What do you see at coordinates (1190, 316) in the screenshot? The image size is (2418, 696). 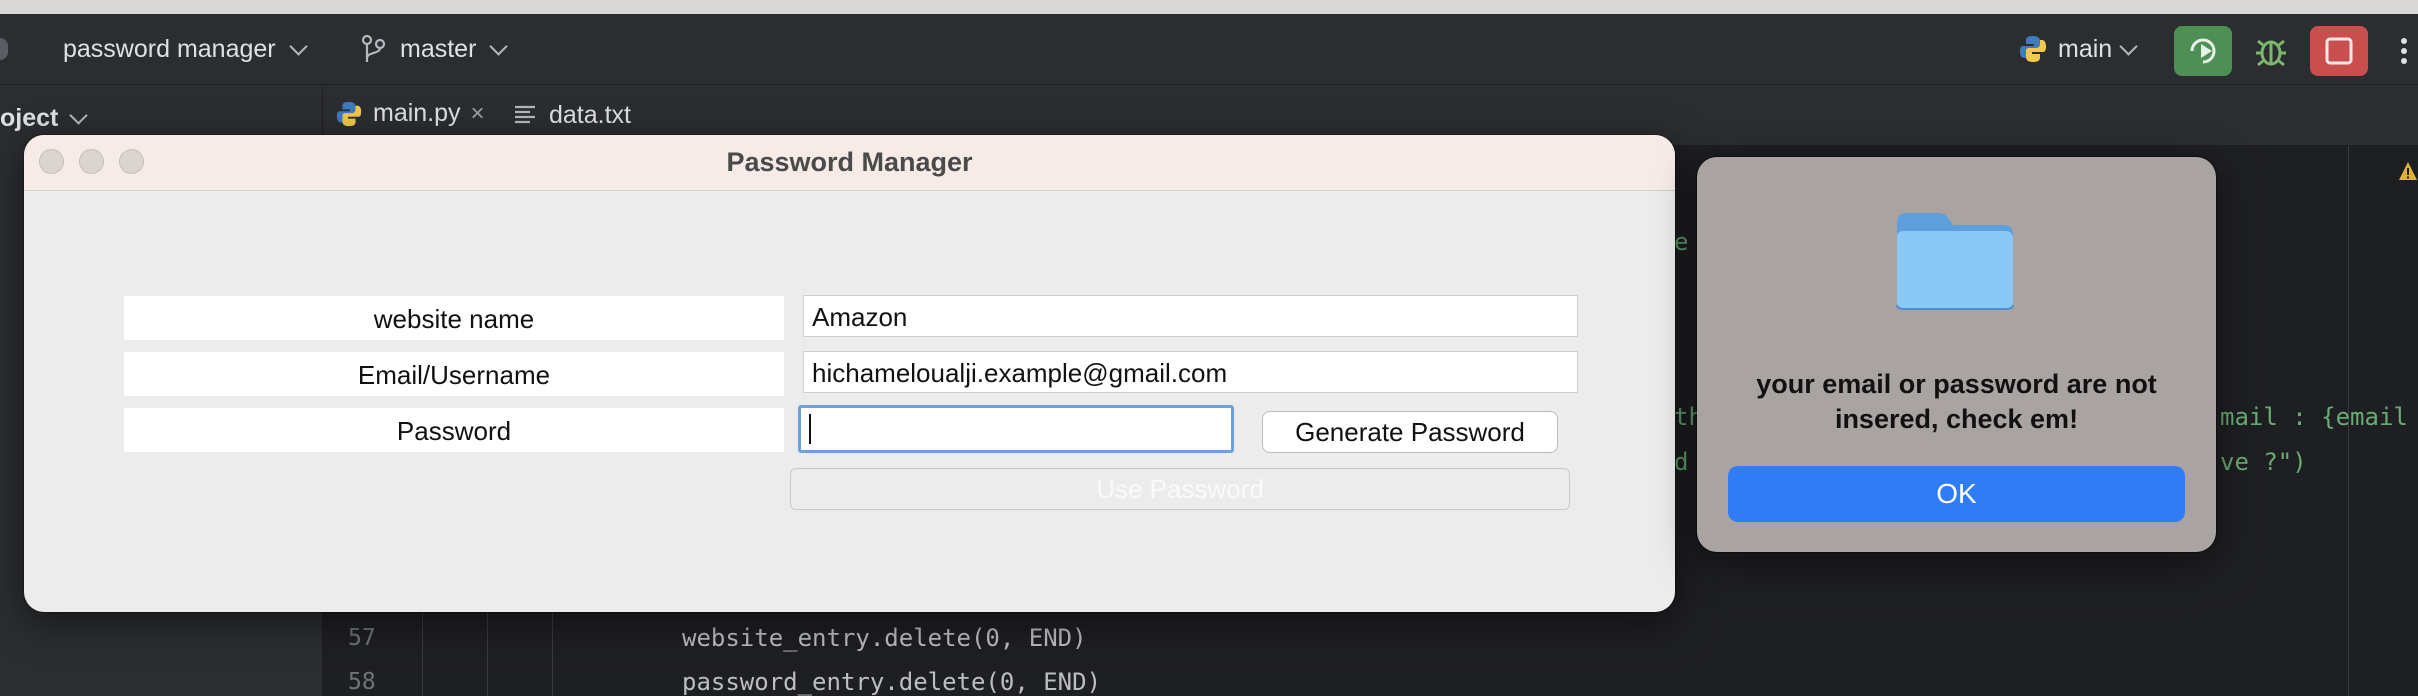 I see `website-input: Amazon` at bounding box center [1190, 316].